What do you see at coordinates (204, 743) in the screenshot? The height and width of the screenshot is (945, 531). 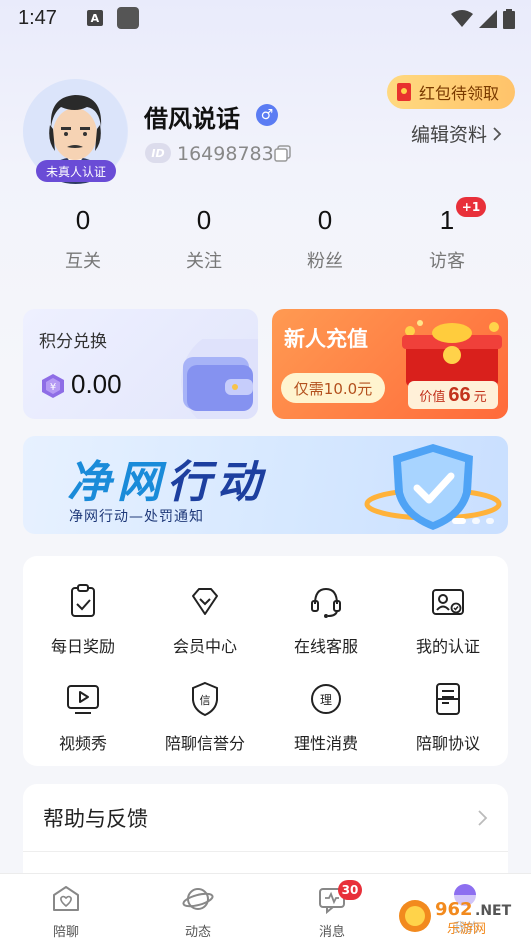 I see `grid-label: 陪聊信誉分` at bounding box center [204, 743].